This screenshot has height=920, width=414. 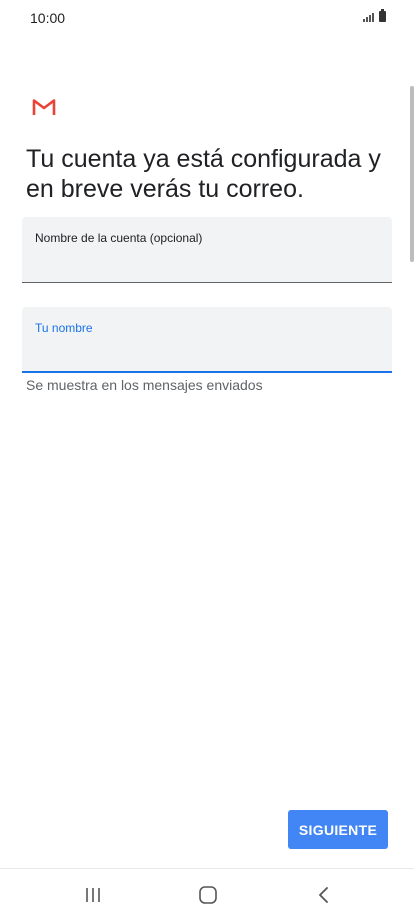 What do you see at coordinates (48, 18) in the screenshot?
I see `status-time: 10:00` at bounding box center [48, 18].